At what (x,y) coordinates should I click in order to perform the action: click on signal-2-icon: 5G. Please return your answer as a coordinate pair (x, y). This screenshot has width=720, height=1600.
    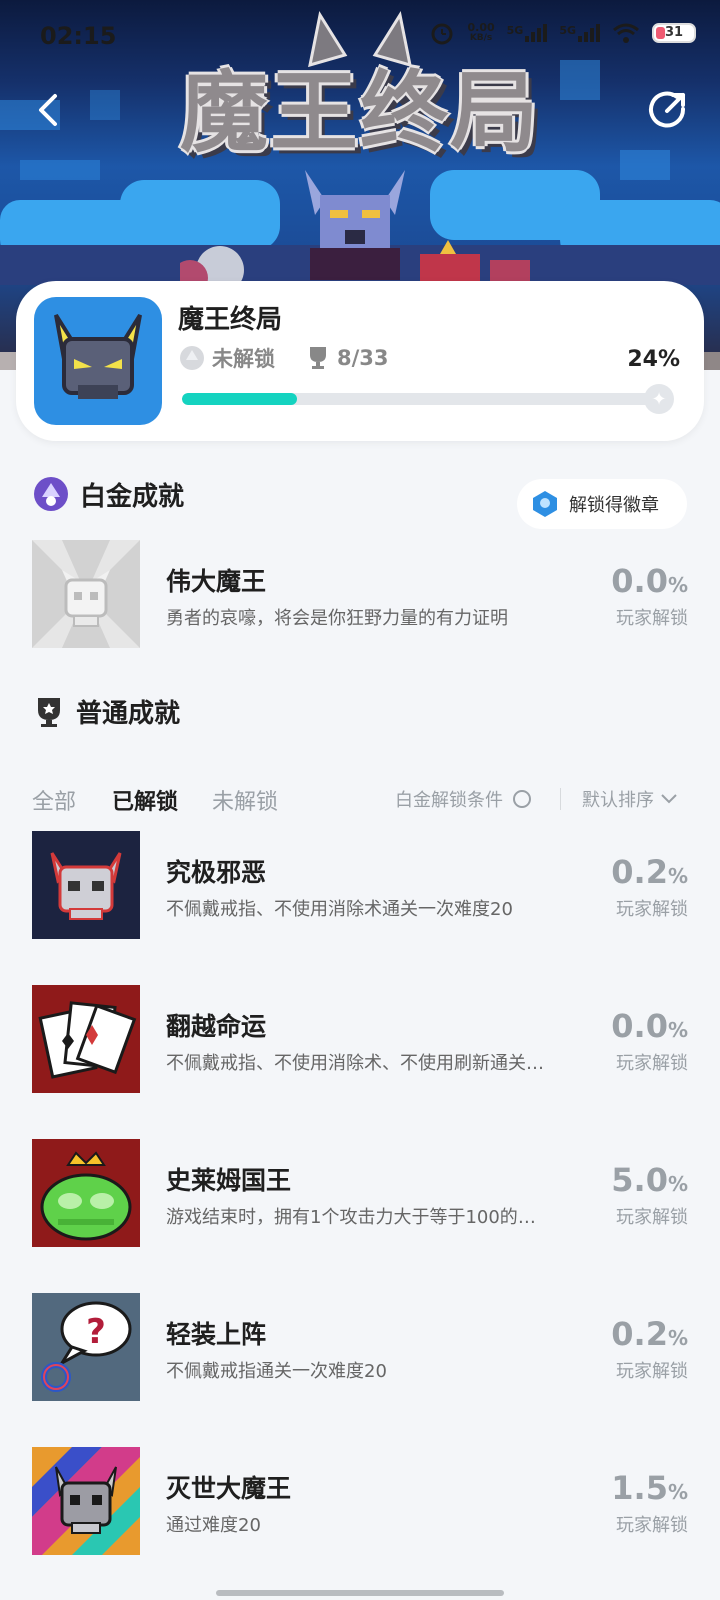
    Looking at the image, I should click on (579, 33).